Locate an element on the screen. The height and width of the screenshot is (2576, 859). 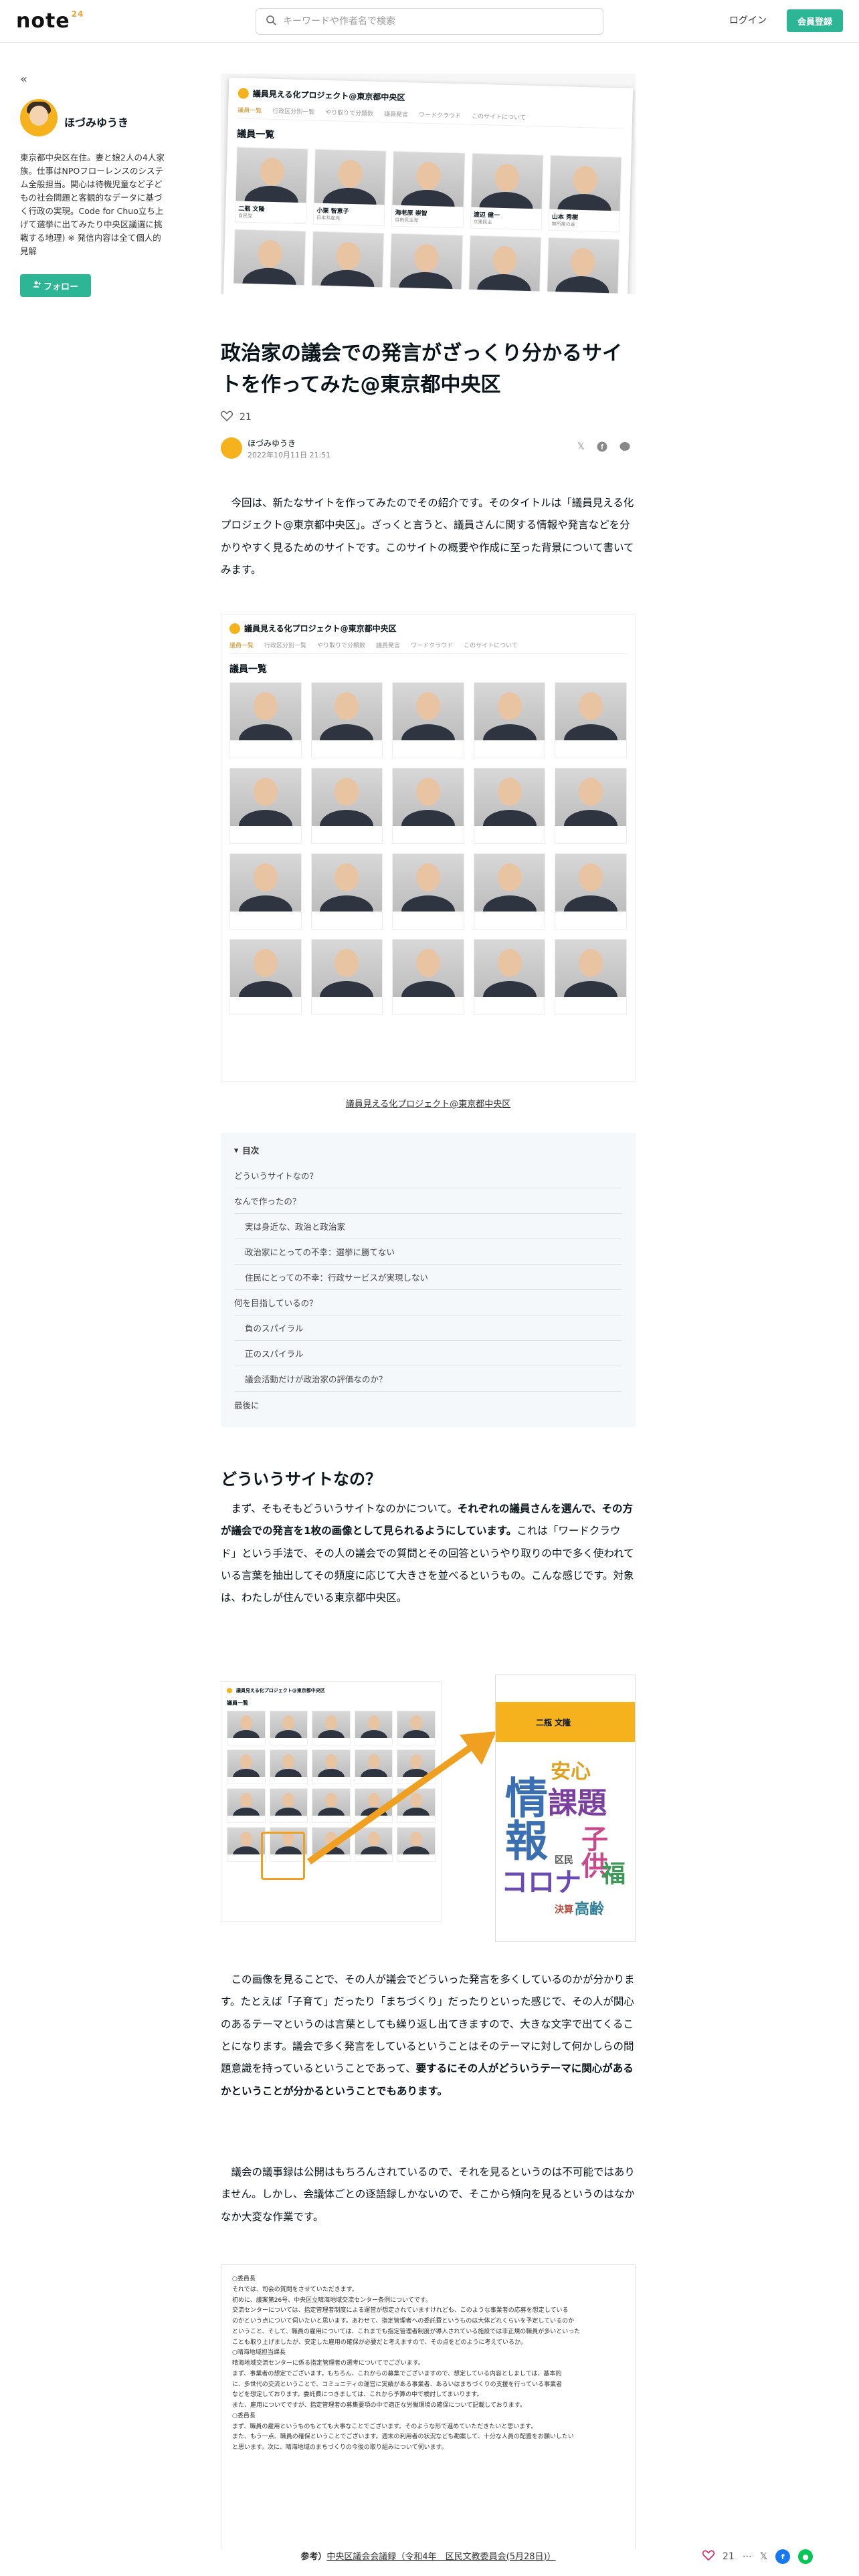
hero-site-title-text: 議員見える化プロジェクト@東京都中央区 is located at coordinates (329, 96).